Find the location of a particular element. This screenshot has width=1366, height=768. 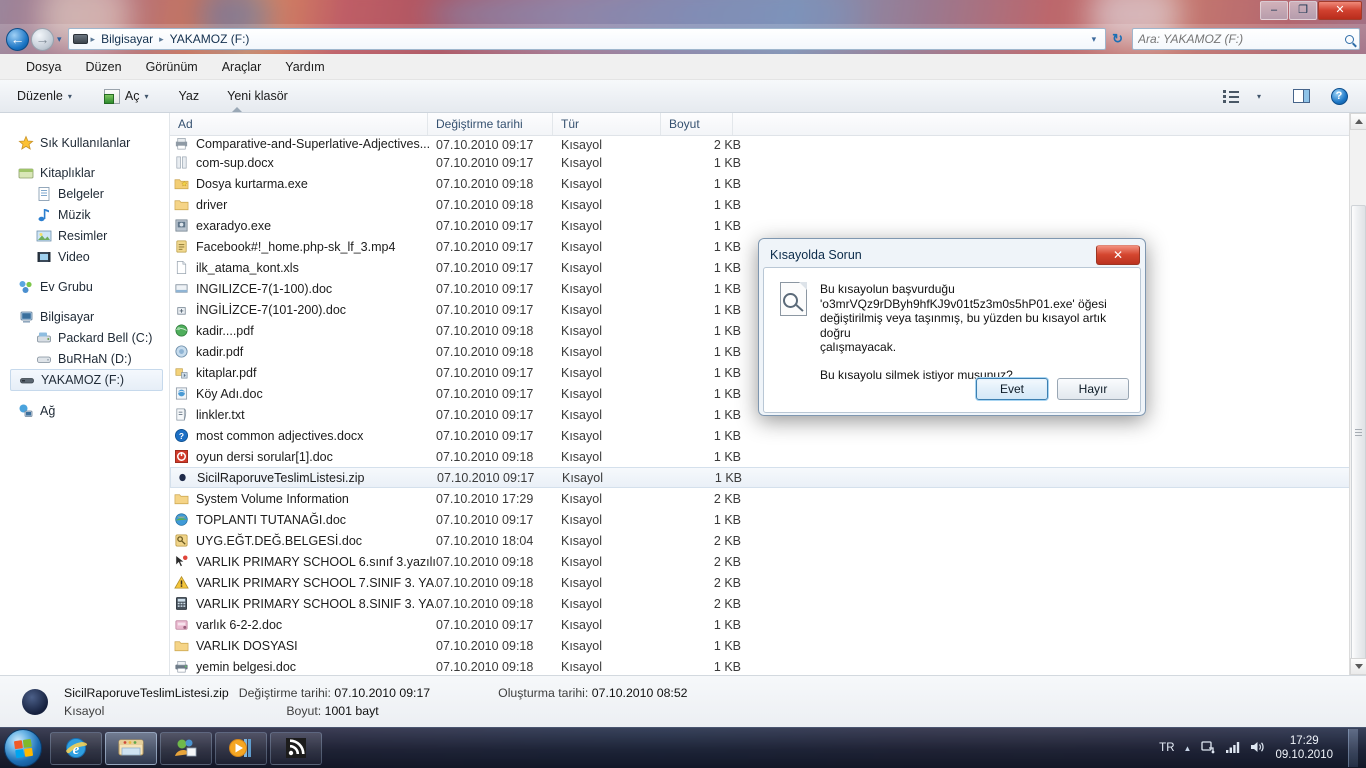

address-dropdown-icon: ▾ is located at coordinates (1094, 39).